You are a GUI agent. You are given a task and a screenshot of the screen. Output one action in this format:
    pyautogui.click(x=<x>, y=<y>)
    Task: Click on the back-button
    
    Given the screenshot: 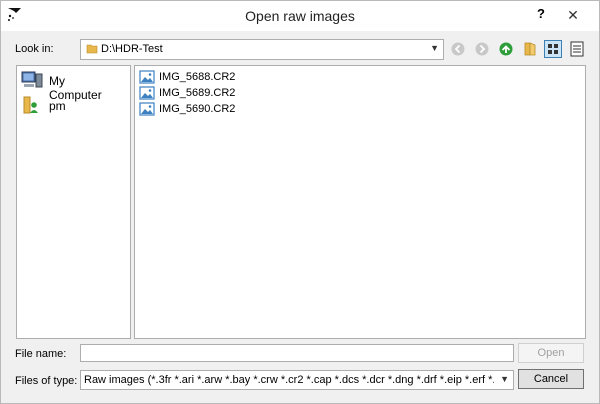 What is the action you would take?
    pyautogui.click(x=458, y=49)
    